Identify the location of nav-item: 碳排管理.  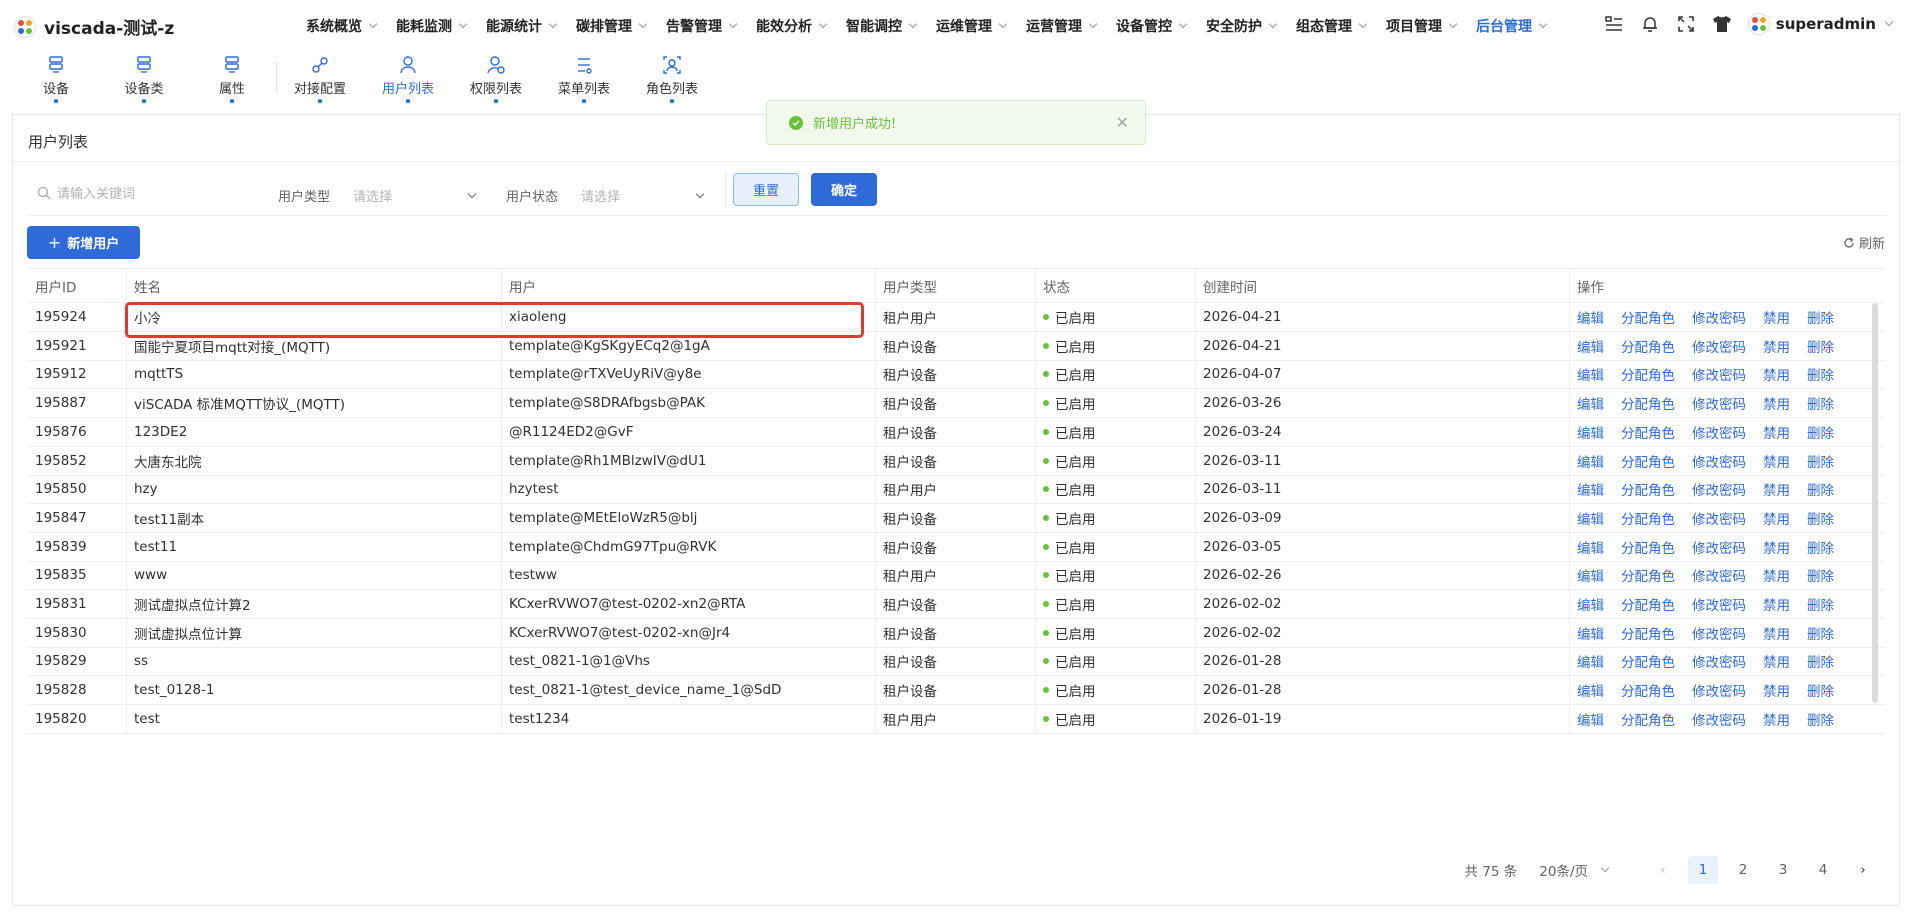
(612, 26).